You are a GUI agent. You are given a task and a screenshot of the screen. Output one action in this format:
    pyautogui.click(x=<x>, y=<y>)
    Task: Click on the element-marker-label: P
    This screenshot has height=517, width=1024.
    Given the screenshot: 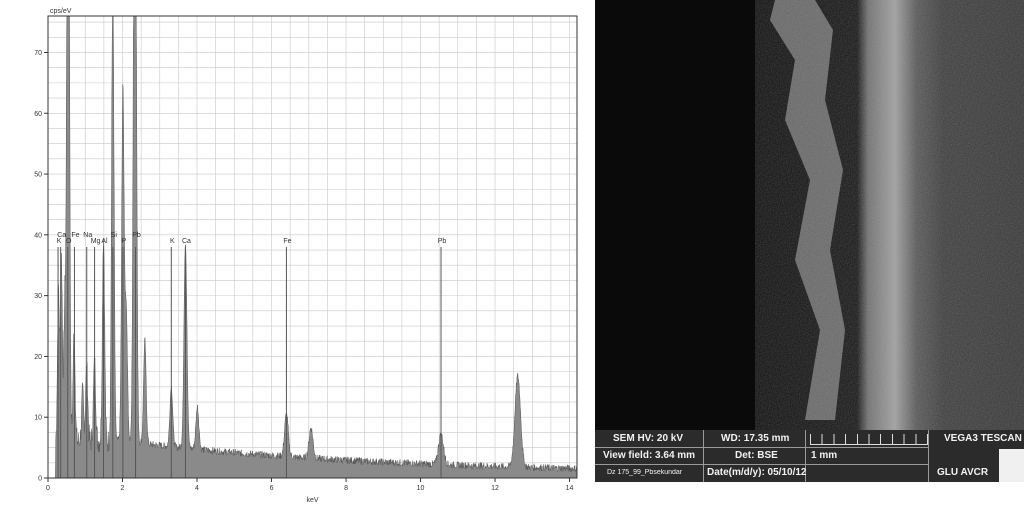 What is the action you would take?
    pyautogui.click(x=124, y=241)
    